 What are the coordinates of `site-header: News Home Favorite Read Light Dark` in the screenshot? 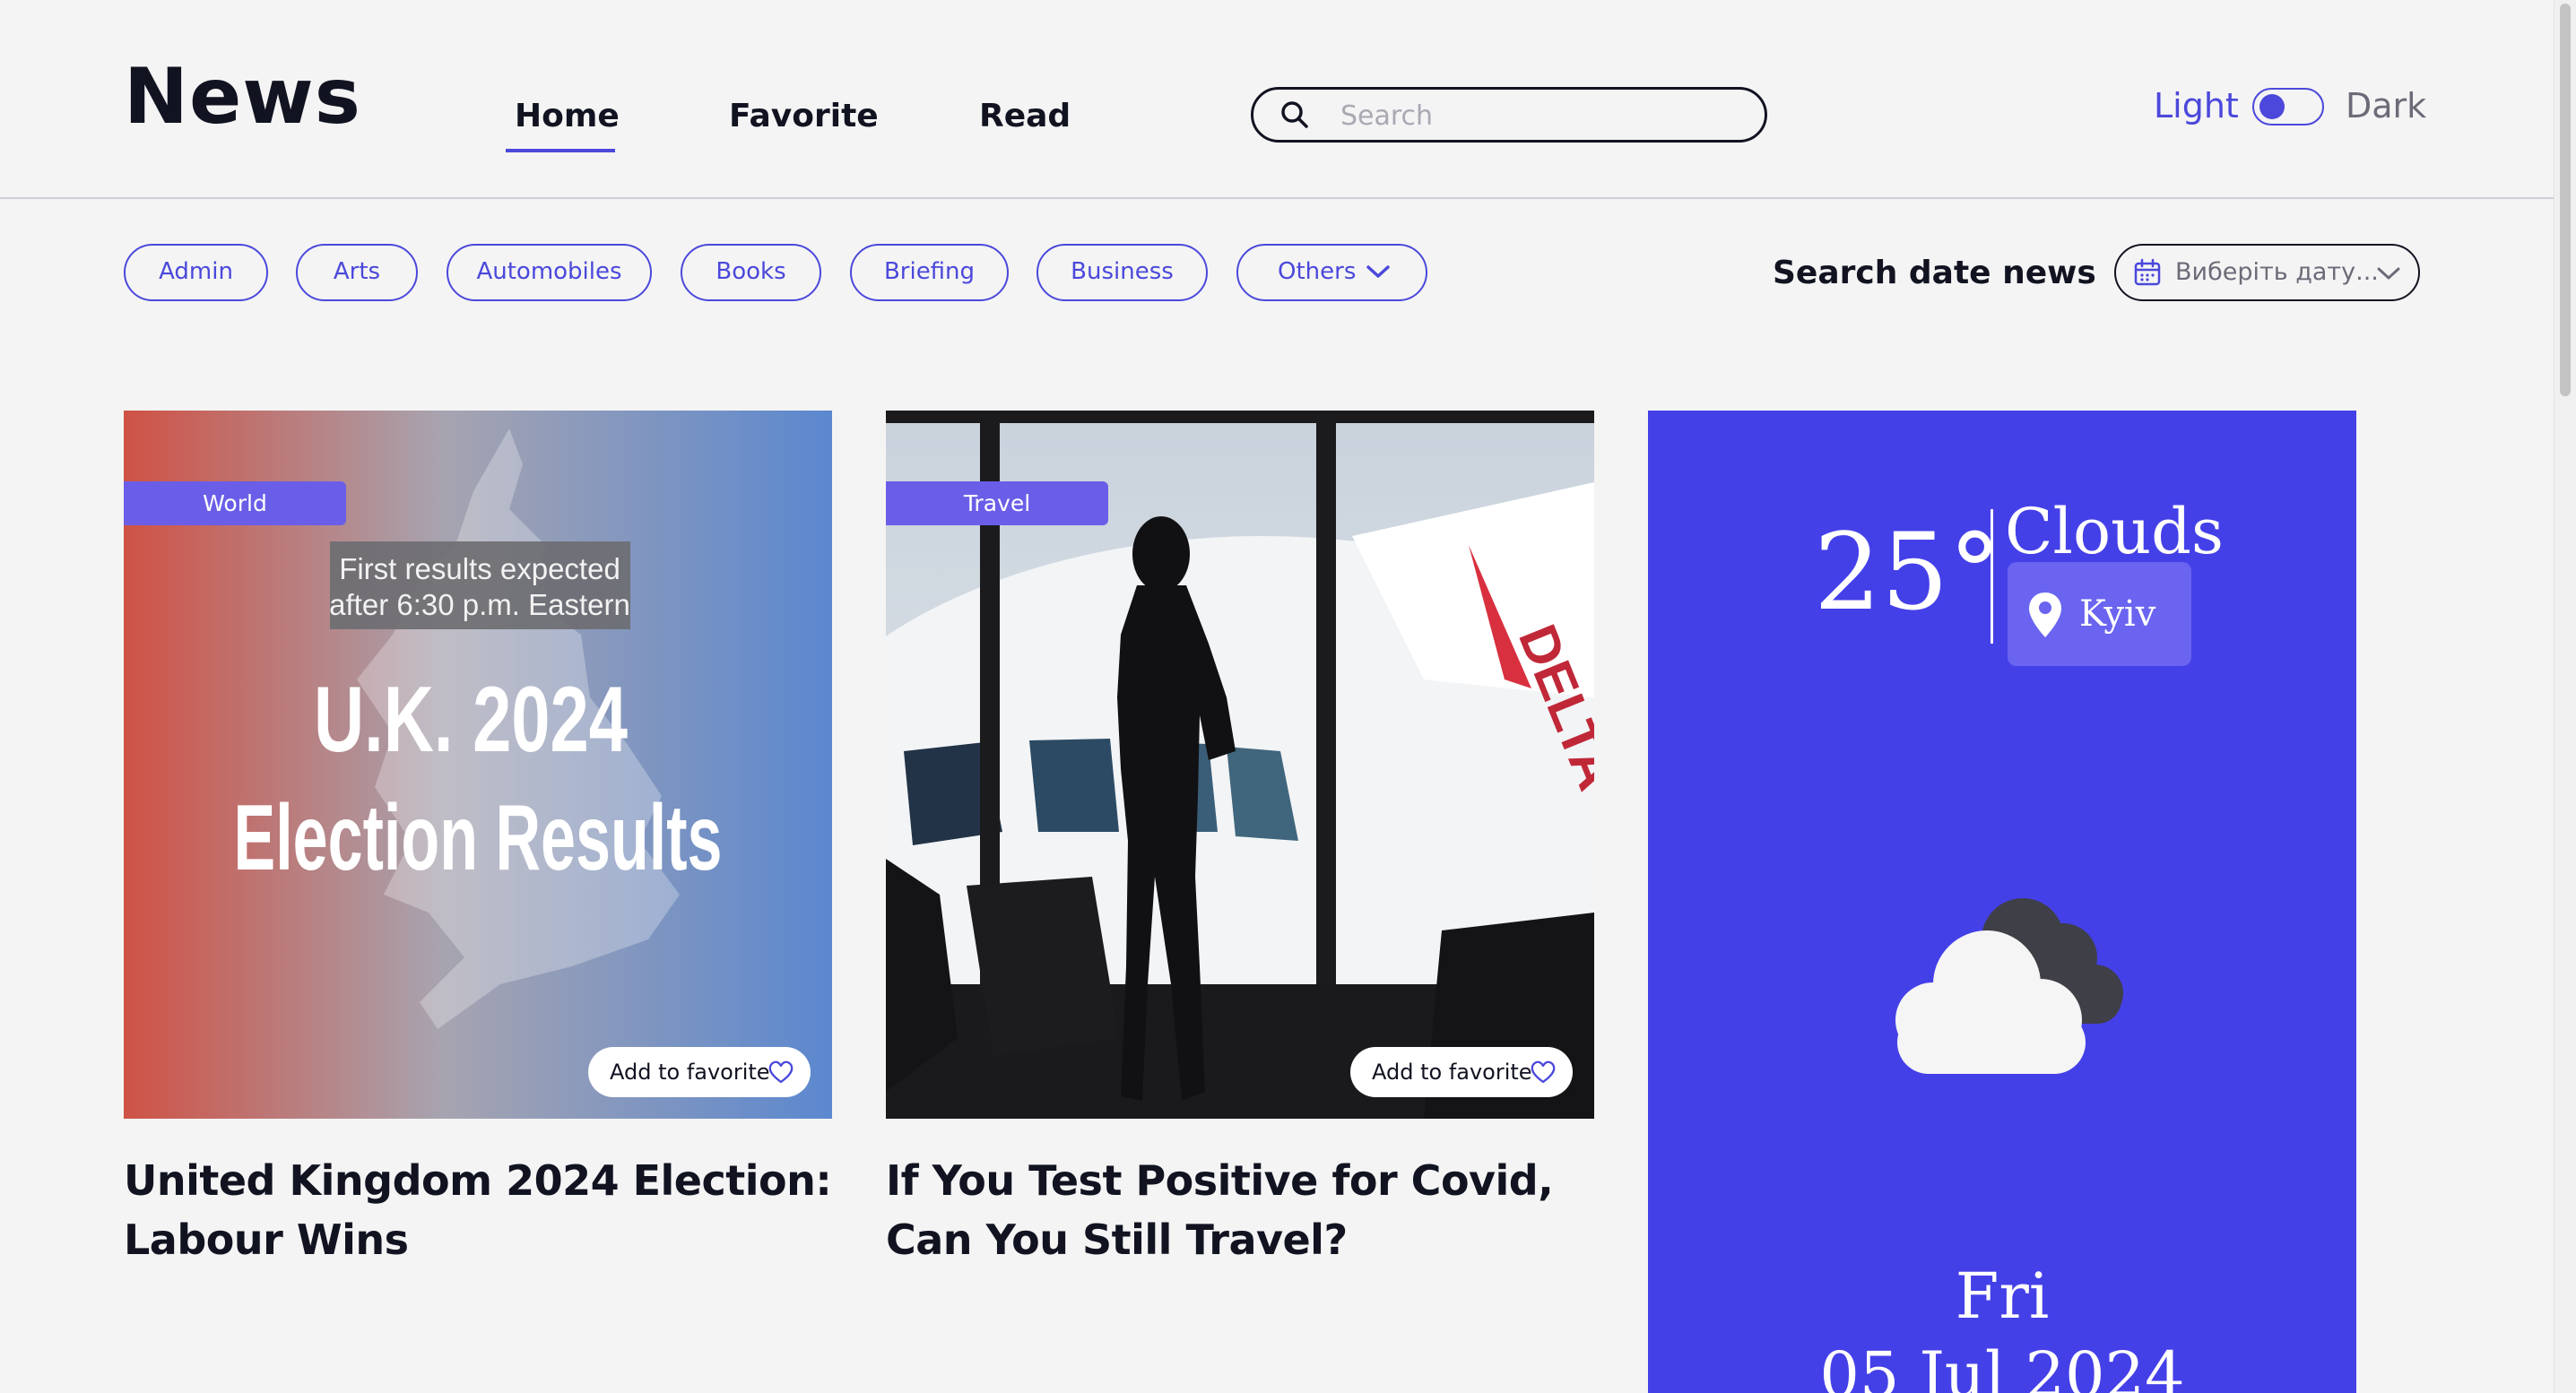 It's located at (1277, 99).